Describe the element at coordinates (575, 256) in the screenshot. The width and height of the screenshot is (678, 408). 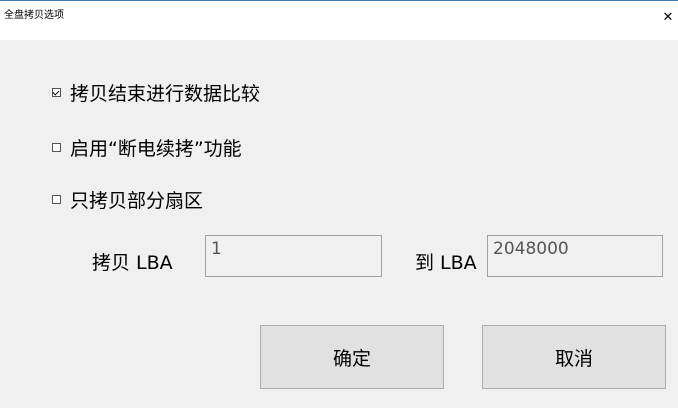
I see `to-lba-input: 2048000` at that location.